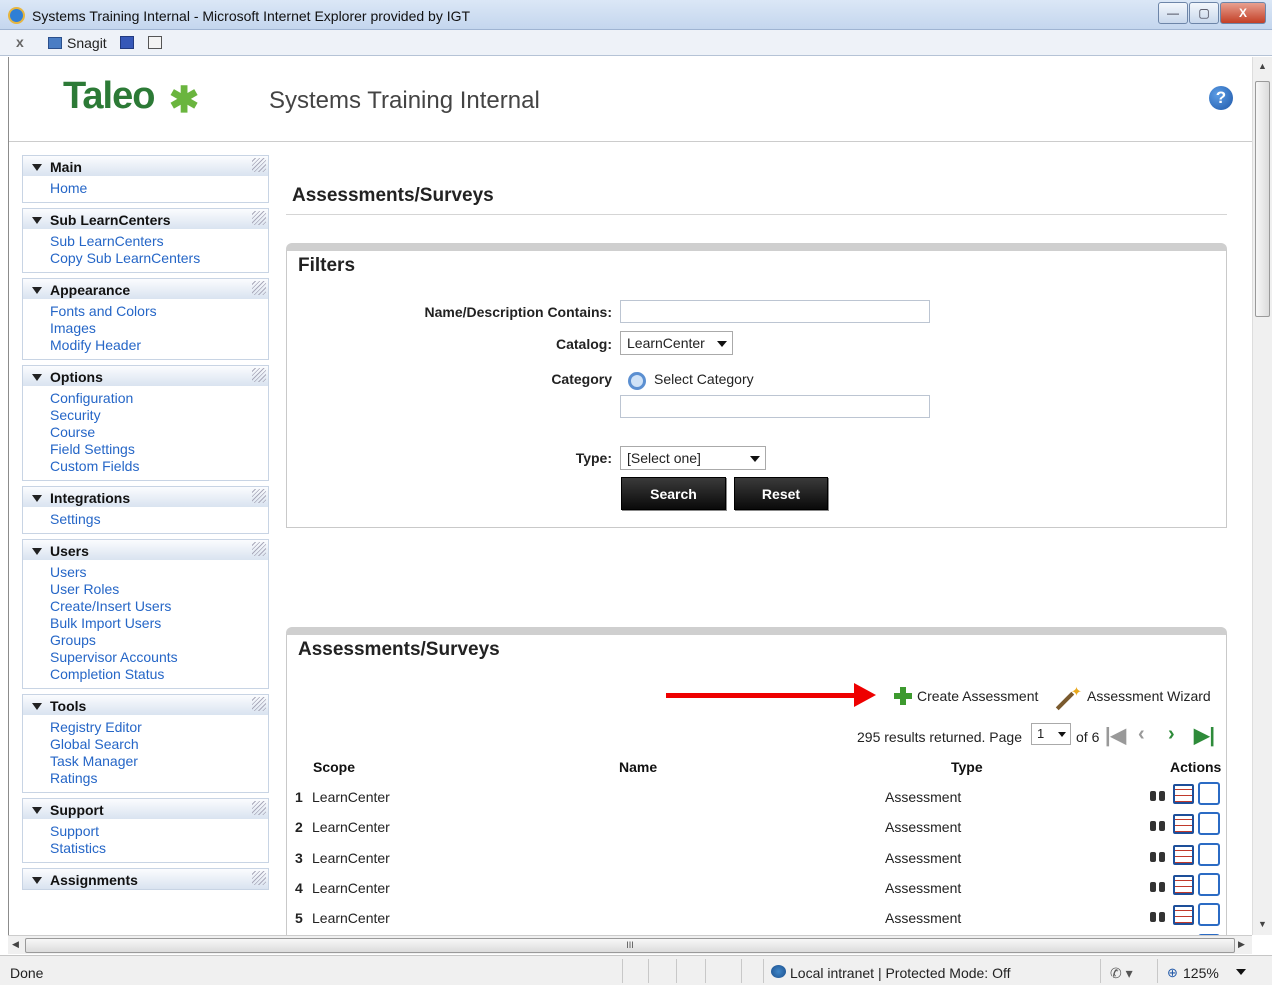 This screenshot has width=1272, height=985. Describe the element at coordinates (756, 796) in the screenshot. I see `table-row: 1 LearnCenter Assessment` at that location.